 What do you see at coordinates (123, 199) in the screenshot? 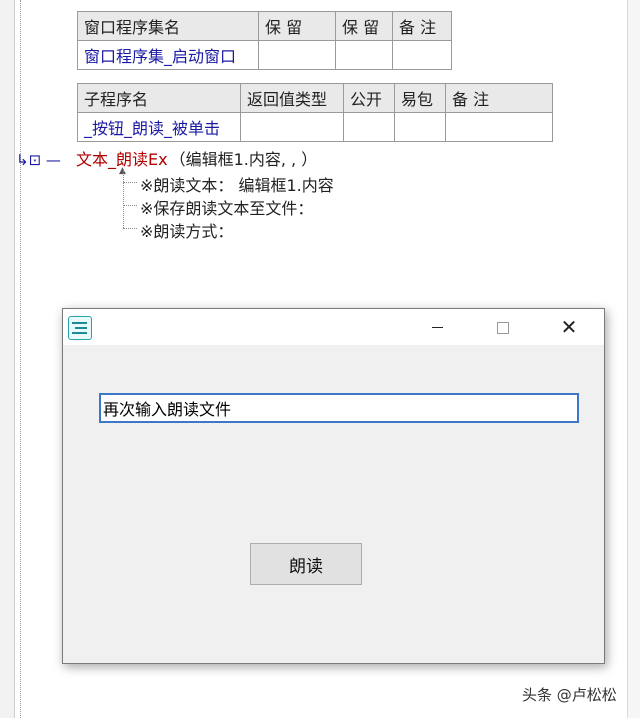
I see `param-tree-line` at bounding box center [123, 199].